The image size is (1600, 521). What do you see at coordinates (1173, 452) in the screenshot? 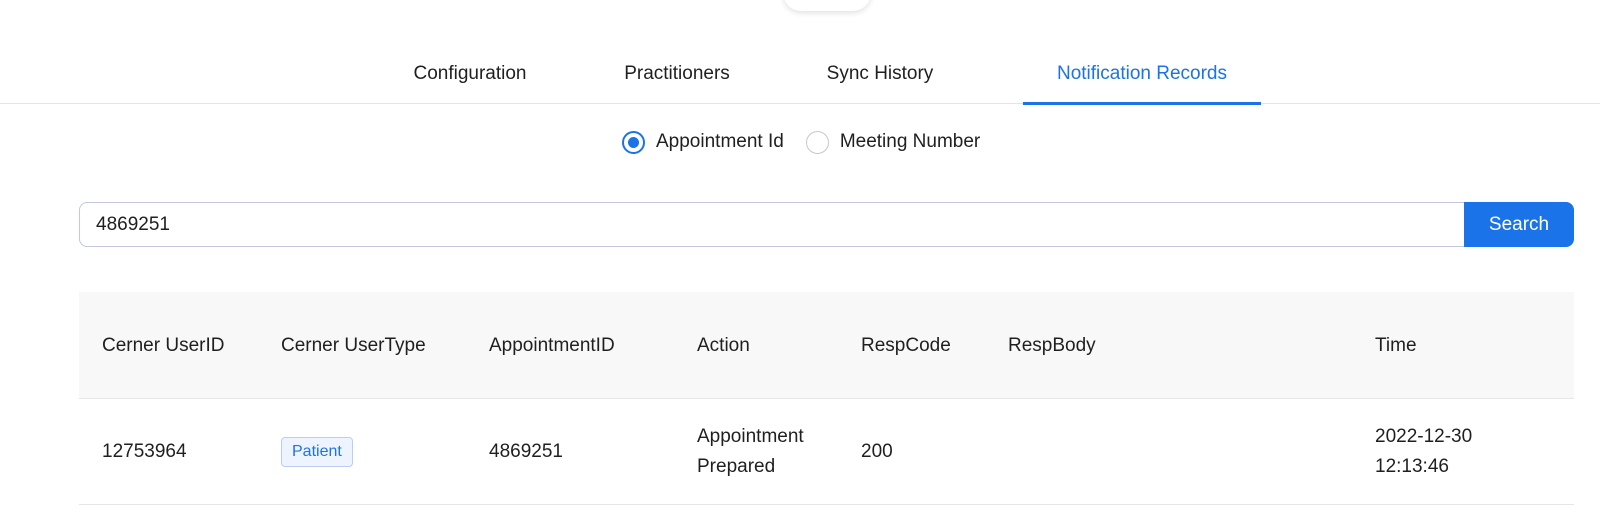
I see `cell-resp-body` at bounding box center [1173, 452].